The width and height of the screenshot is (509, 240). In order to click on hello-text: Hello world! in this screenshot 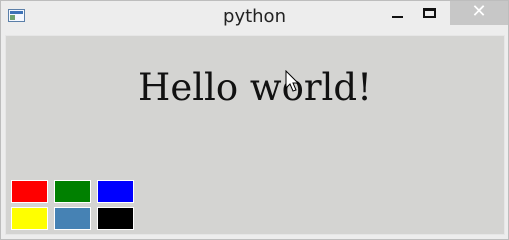, I will do `click(255, 87)`.